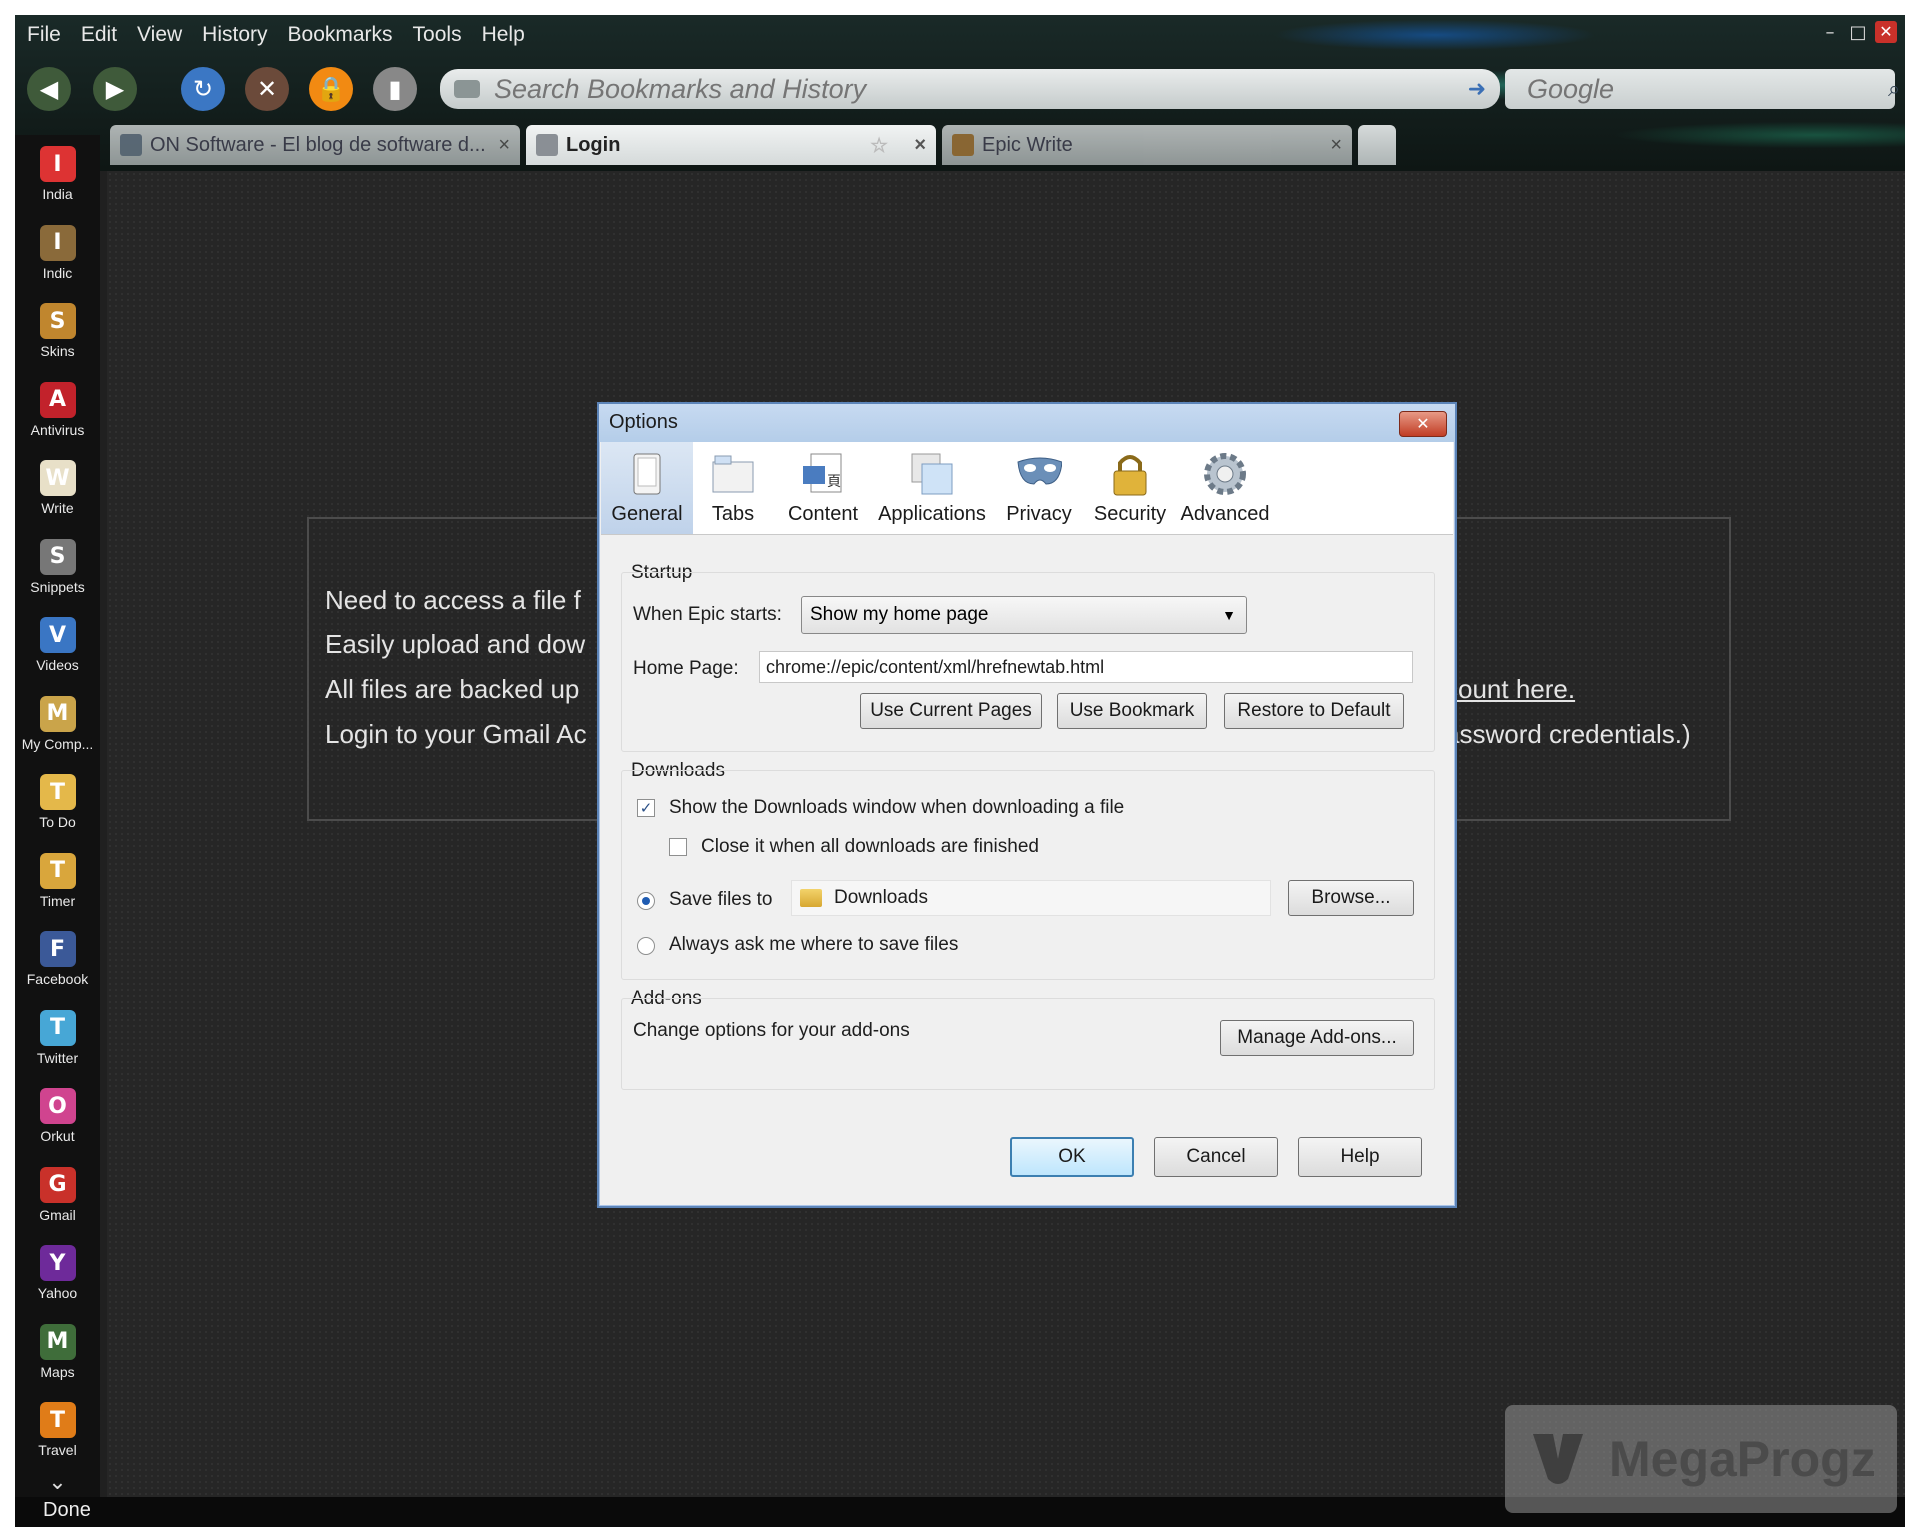 Image resolution: width=1920 pixels, height=1534 pixels. Describe the element at coordinates (823, 488) in the screenshot. I see `tab-content: 頁 Content` at that location.